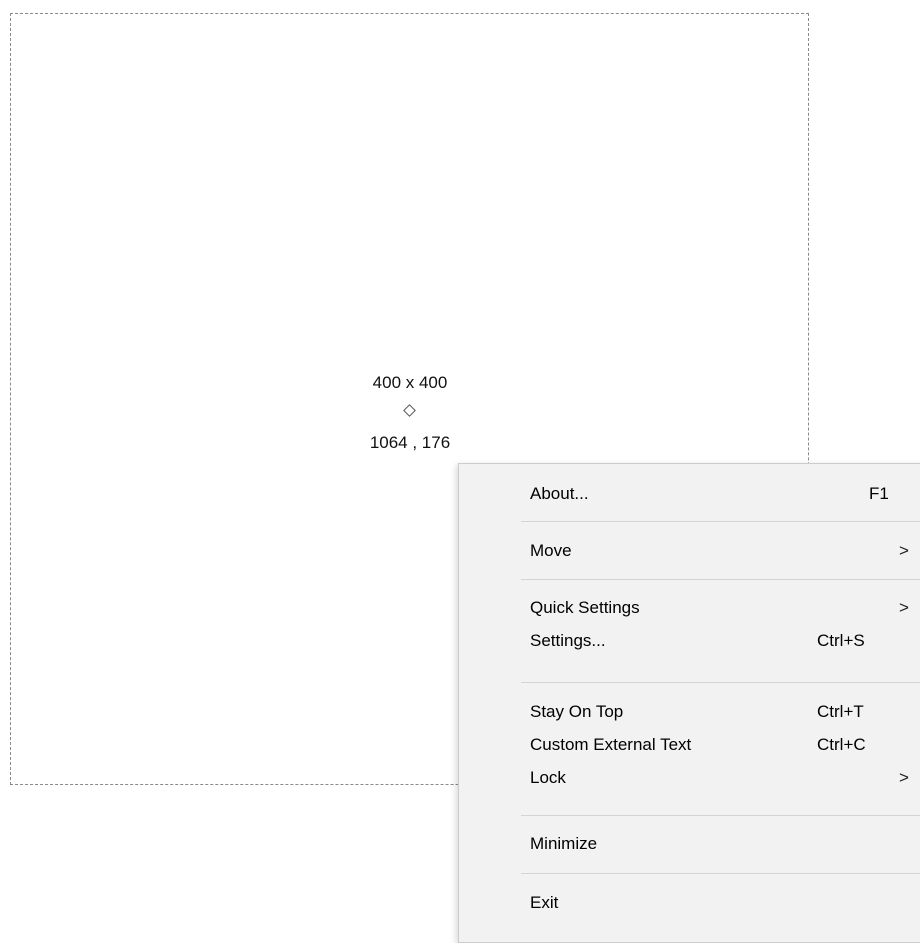  I want to click on menu-item-label: Lock, so click(548, 777).